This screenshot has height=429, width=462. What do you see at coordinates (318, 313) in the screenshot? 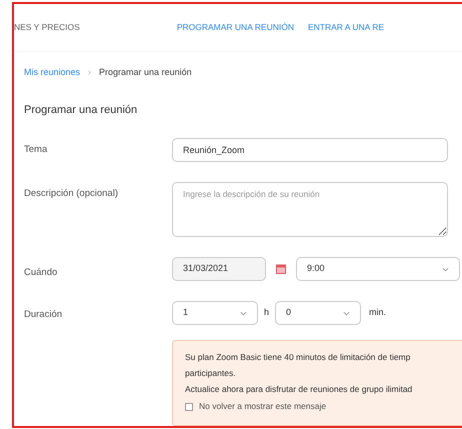
I see `minutes-select: 0` at bounding box center [318, 313].